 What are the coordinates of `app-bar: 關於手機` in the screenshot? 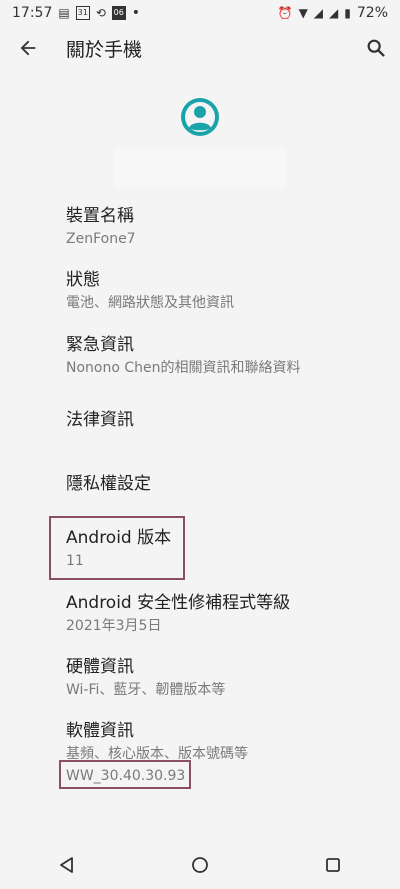 It's located at (200, 48).